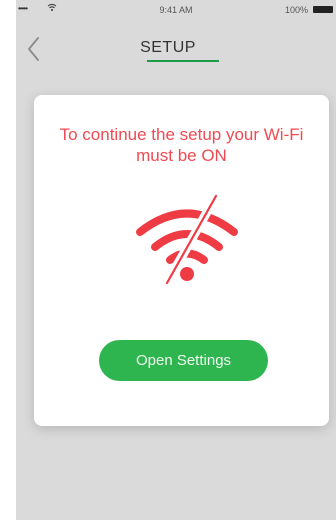 The width and height of the screenshot is (336, 520). I want to click on battery-percent: 100%, so click(296, 10).